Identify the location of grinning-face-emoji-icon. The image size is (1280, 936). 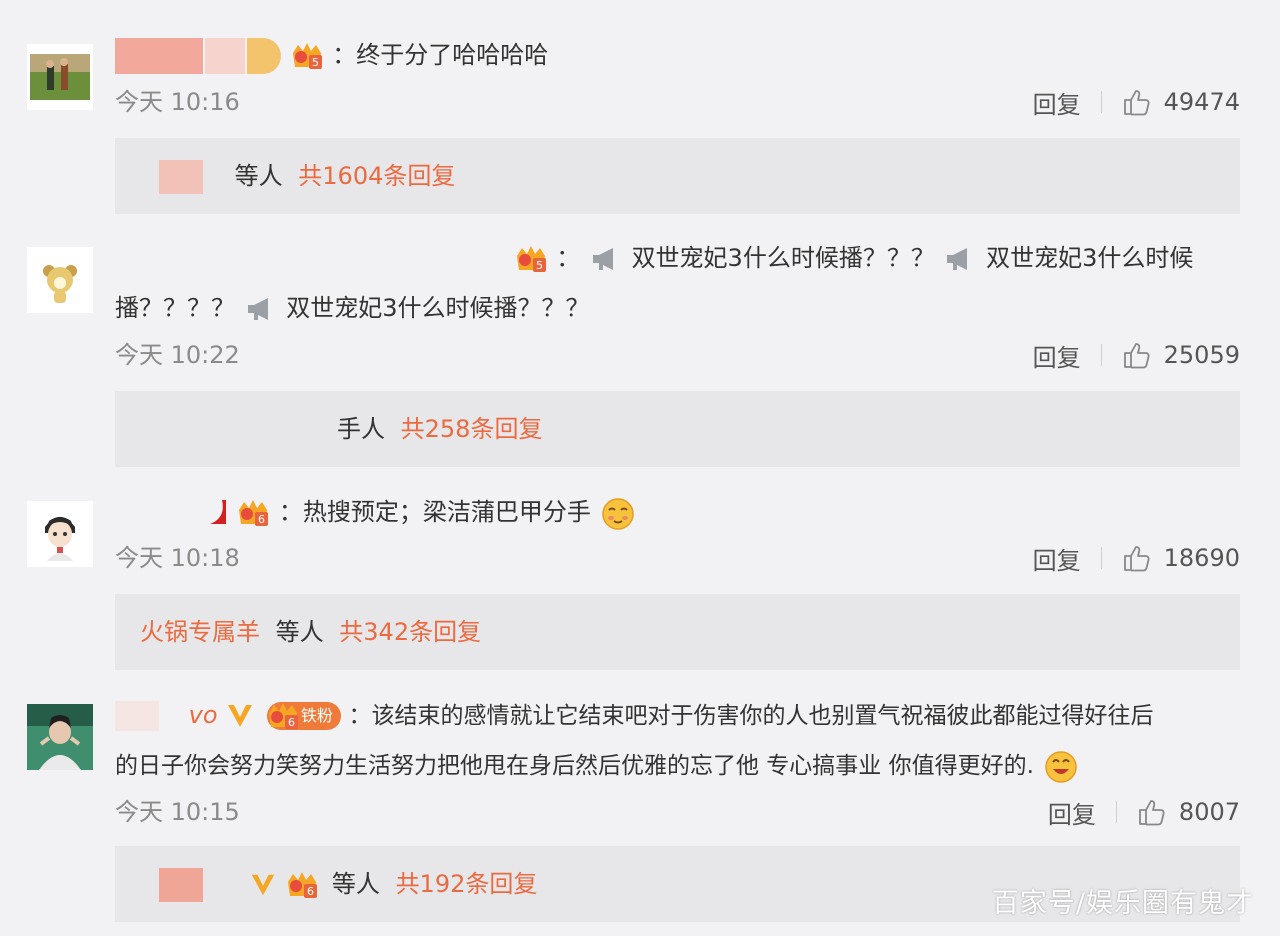
(1060, 767).